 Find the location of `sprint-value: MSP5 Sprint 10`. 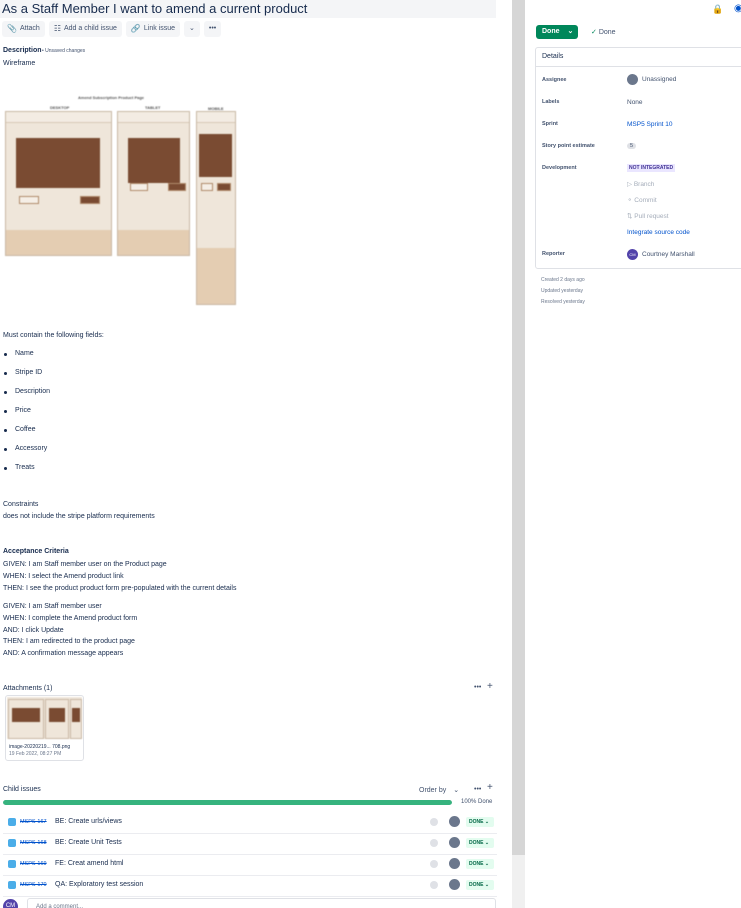

sprint-value: MSP5 Sprint 10 is located at coordinates (650, 124).